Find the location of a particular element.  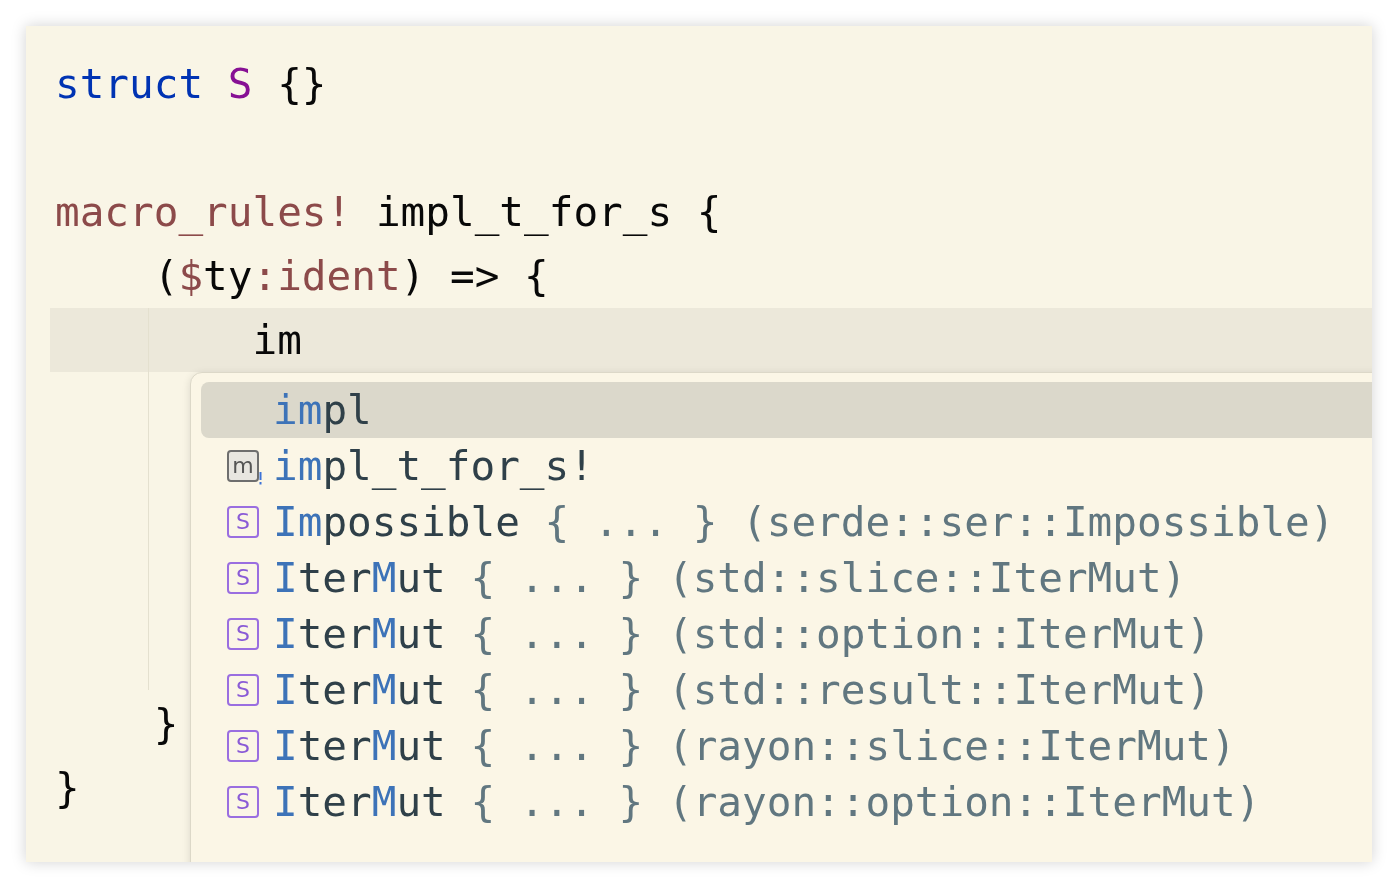

completion-item: S IterMut { ... } (std::option::IterMut) is located at coordinates (786, 634).